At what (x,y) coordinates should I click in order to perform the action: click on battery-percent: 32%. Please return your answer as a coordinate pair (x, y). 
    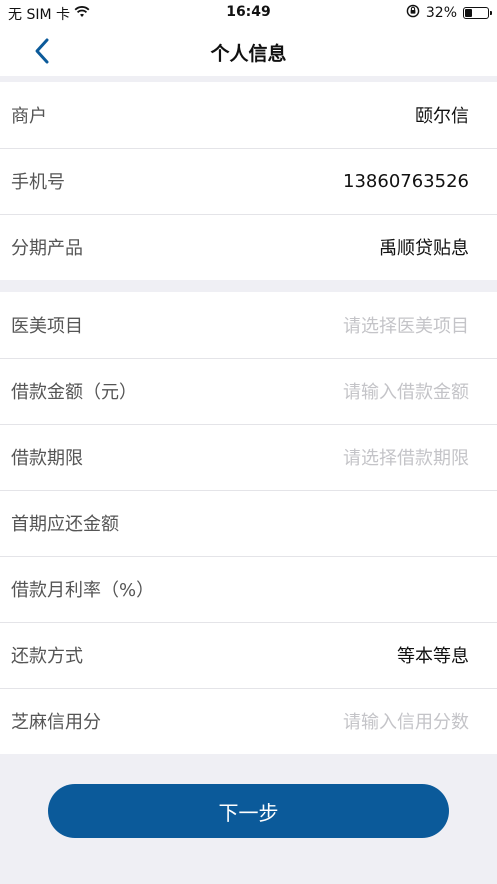
    Looking at the image, I should click on (441, 13).